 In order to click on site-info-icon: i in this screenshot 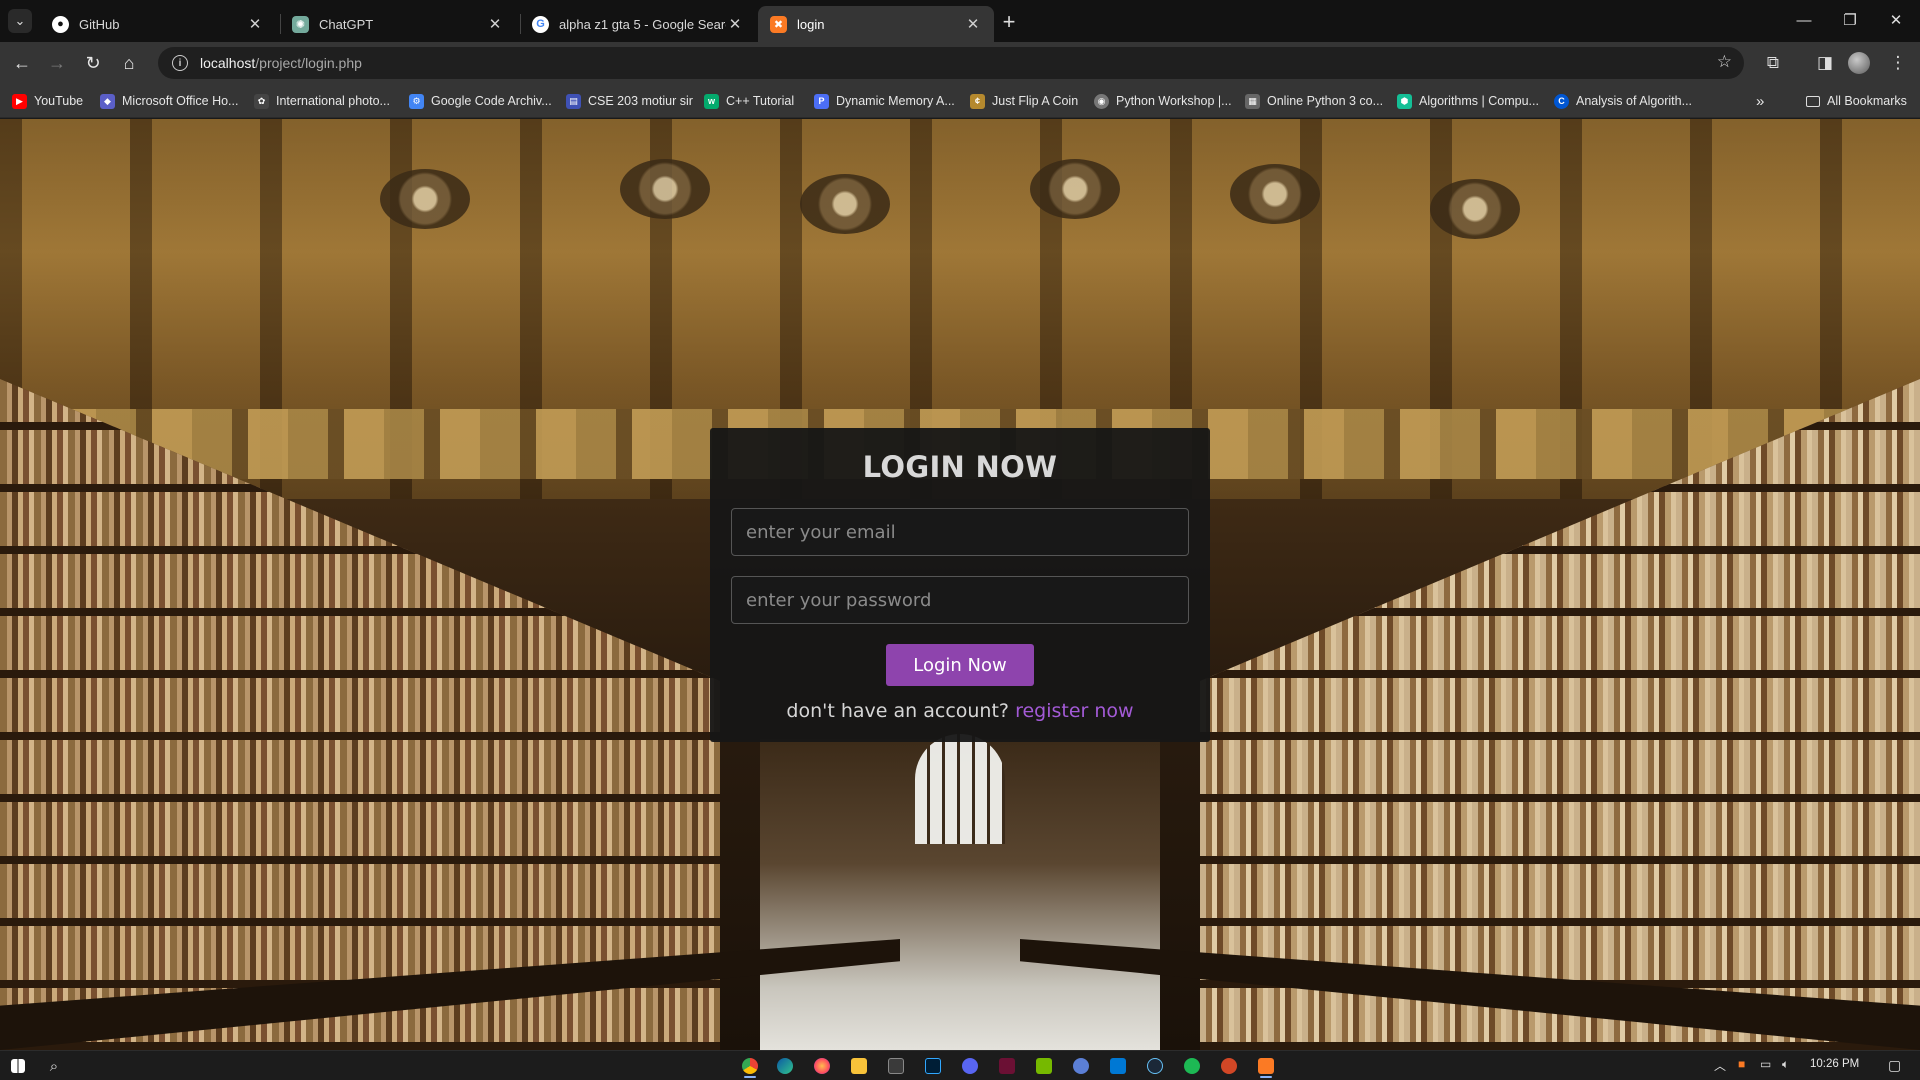, I will do `click(180, 63)`.